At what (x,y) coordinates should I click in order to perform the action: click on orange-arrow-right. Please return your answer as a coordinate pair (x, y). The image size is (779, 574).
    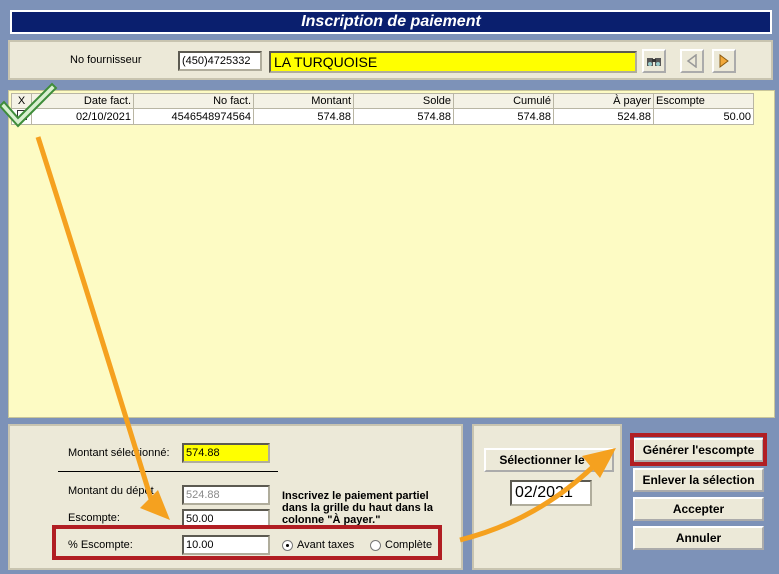
    Looking at the image, I should click on (530, 500).